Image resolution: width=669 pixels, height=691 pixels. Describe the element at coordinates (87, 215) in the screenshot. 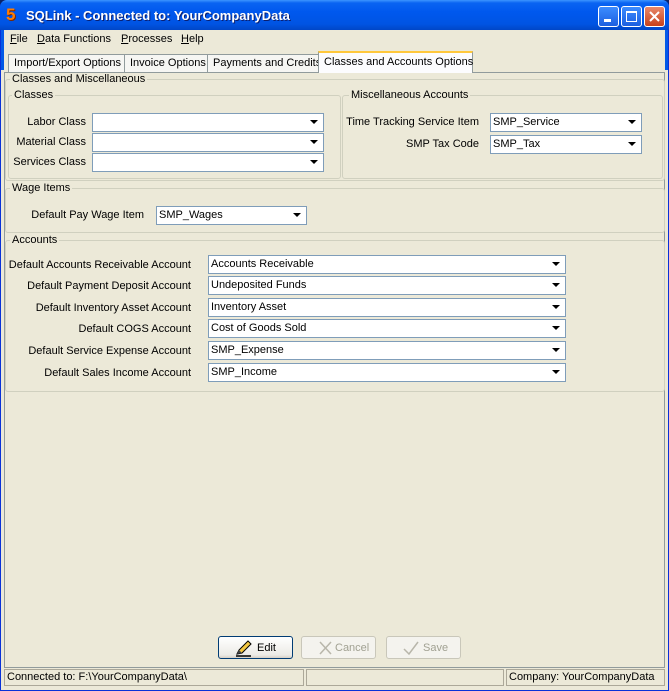

I see `pay-wage-label: Default Pay Wage Item` at that location.